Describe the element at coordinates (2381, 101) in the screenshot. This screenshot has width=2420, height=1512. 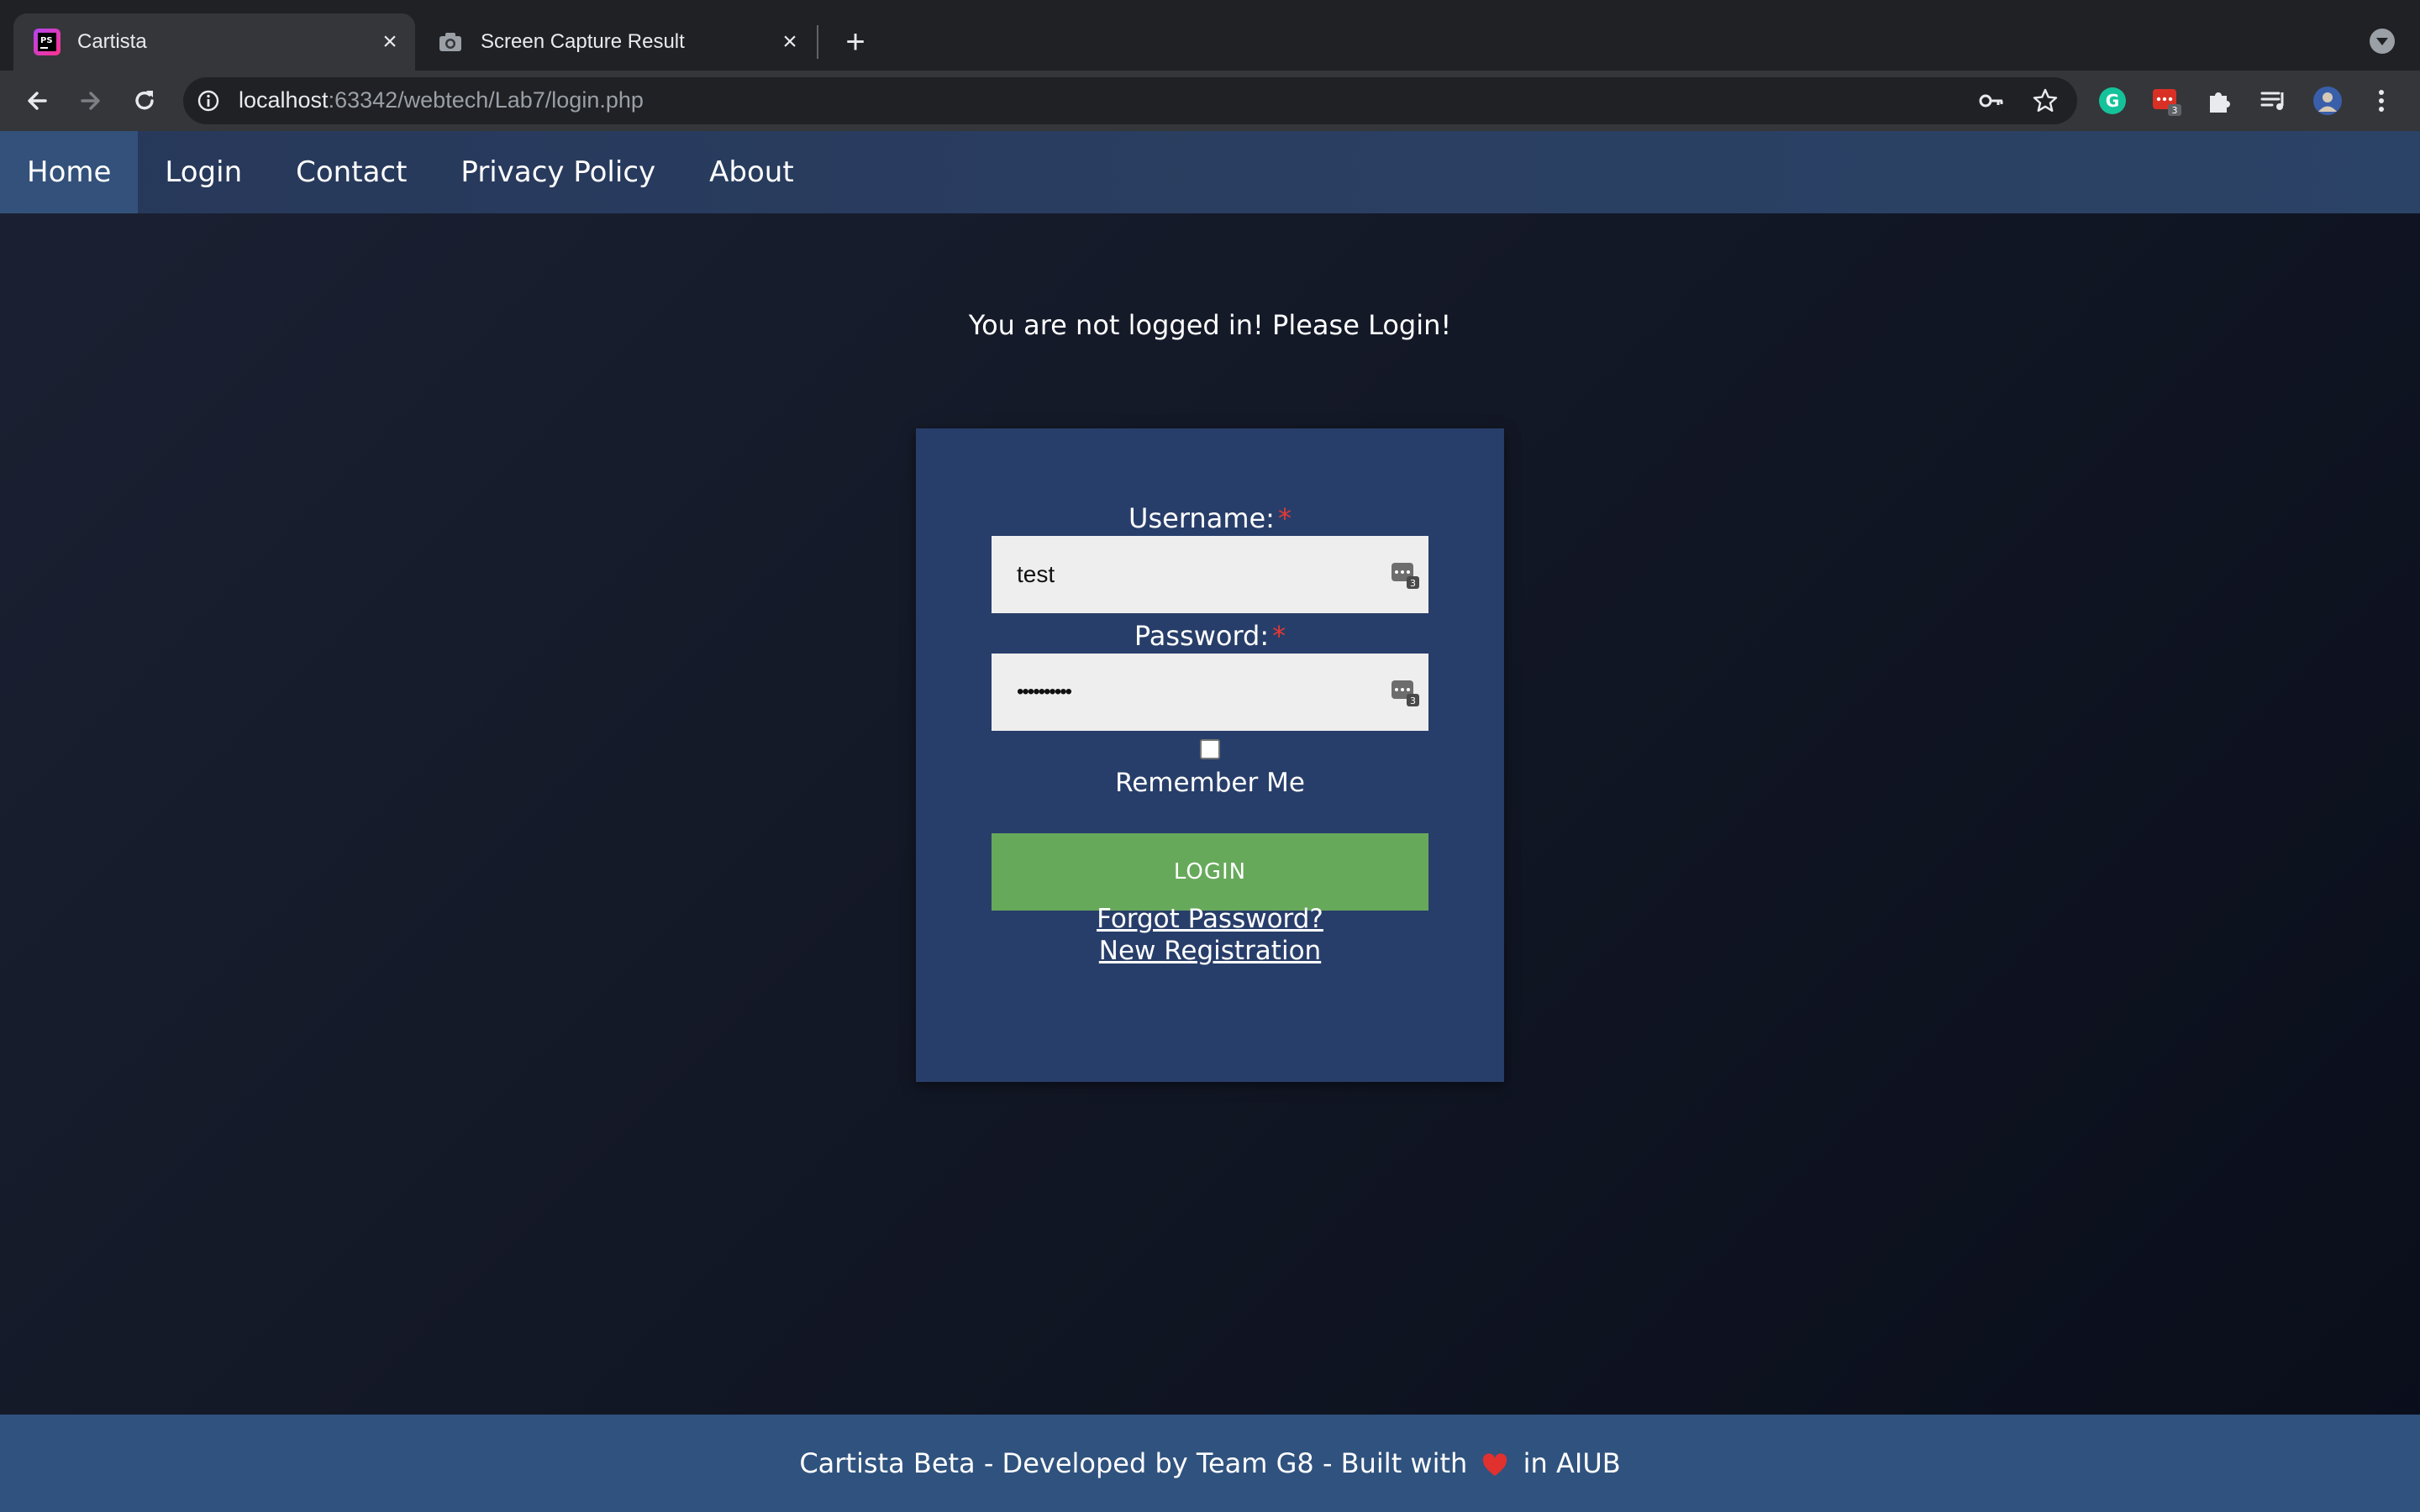
I see `browser-menu-icon` at that location.